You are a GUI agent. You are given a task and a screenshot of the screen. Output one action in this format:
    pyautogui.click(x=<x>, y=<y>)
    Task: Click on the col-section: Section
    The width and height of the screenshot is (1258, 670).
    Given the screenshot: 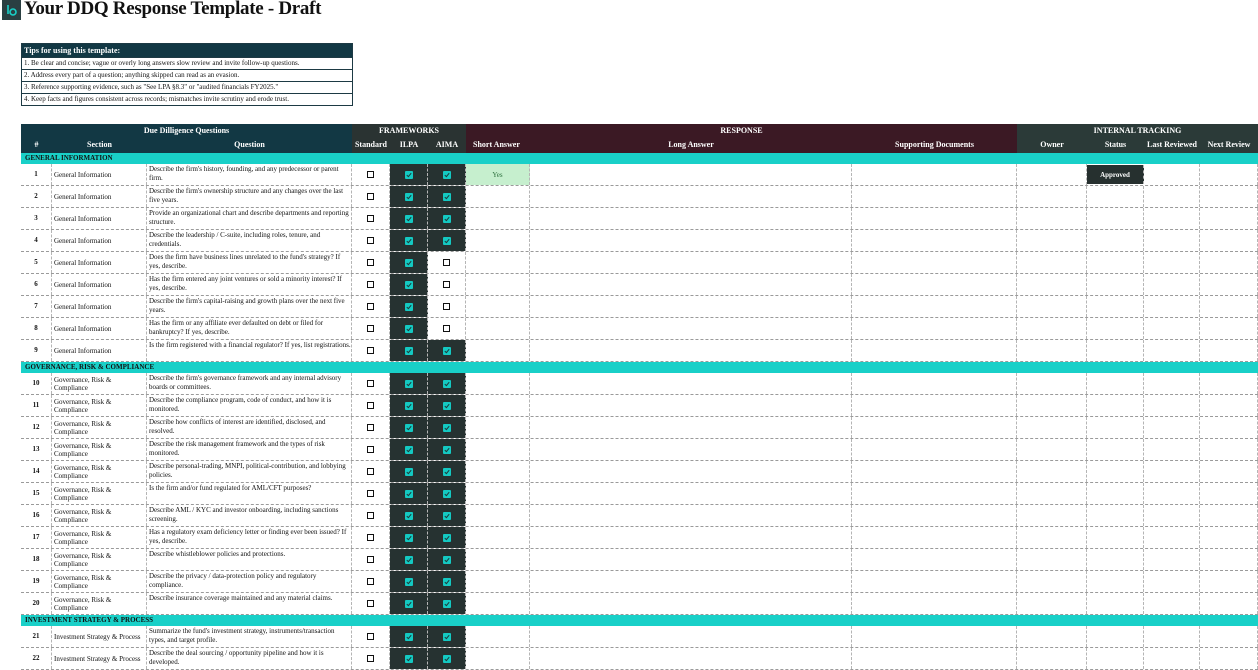 What is the action you would take?
    pyautogui.click(x=99, y=145)
    